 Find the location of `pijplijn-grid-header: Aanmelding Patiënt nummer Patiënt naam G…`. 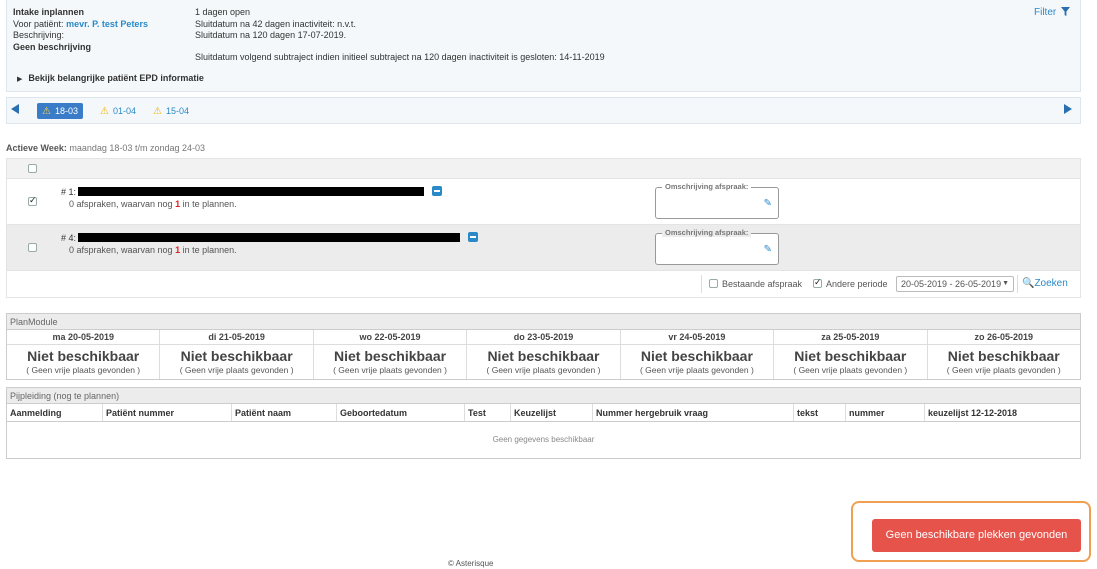

pijplijn-grid-header: Aanmelding Patiënt nummer Patiënt naam G… is located at coordinates (543, 413).